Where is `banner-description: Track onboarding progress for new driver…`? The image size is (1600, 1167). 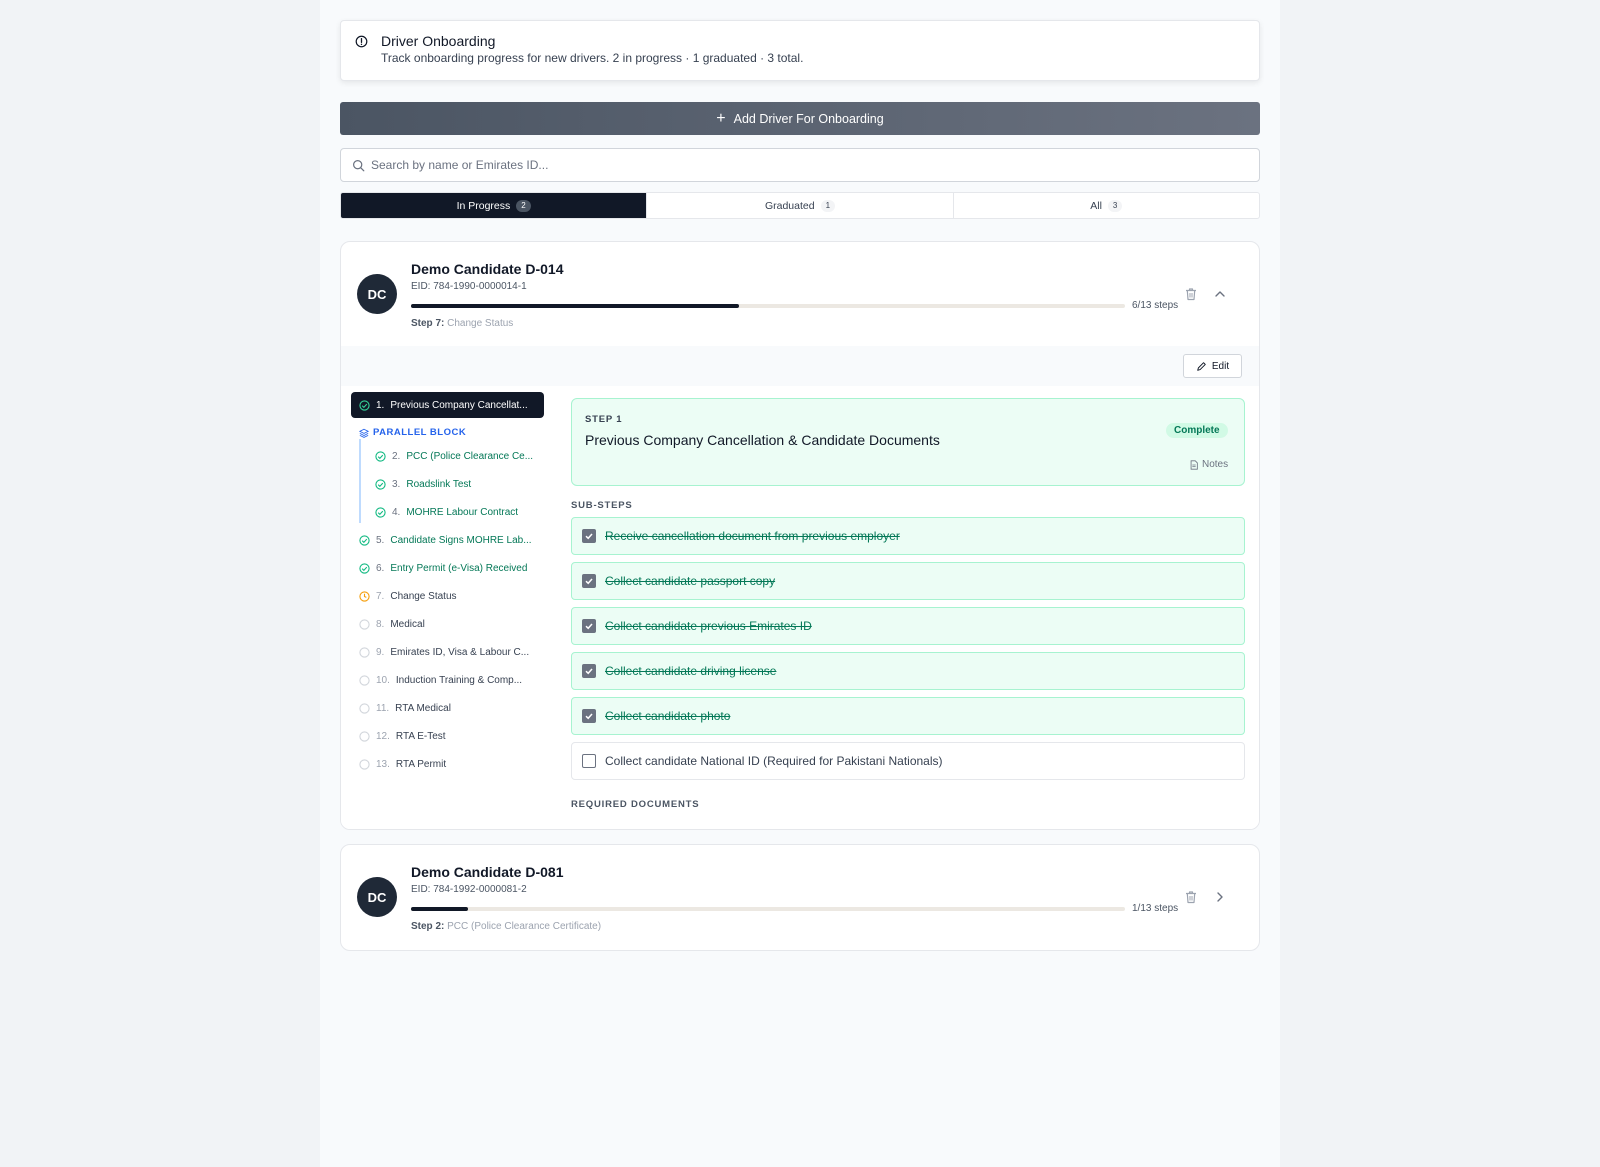
banner-description: Track onboarding progress for new driver… is located at coordinates (592, 58).